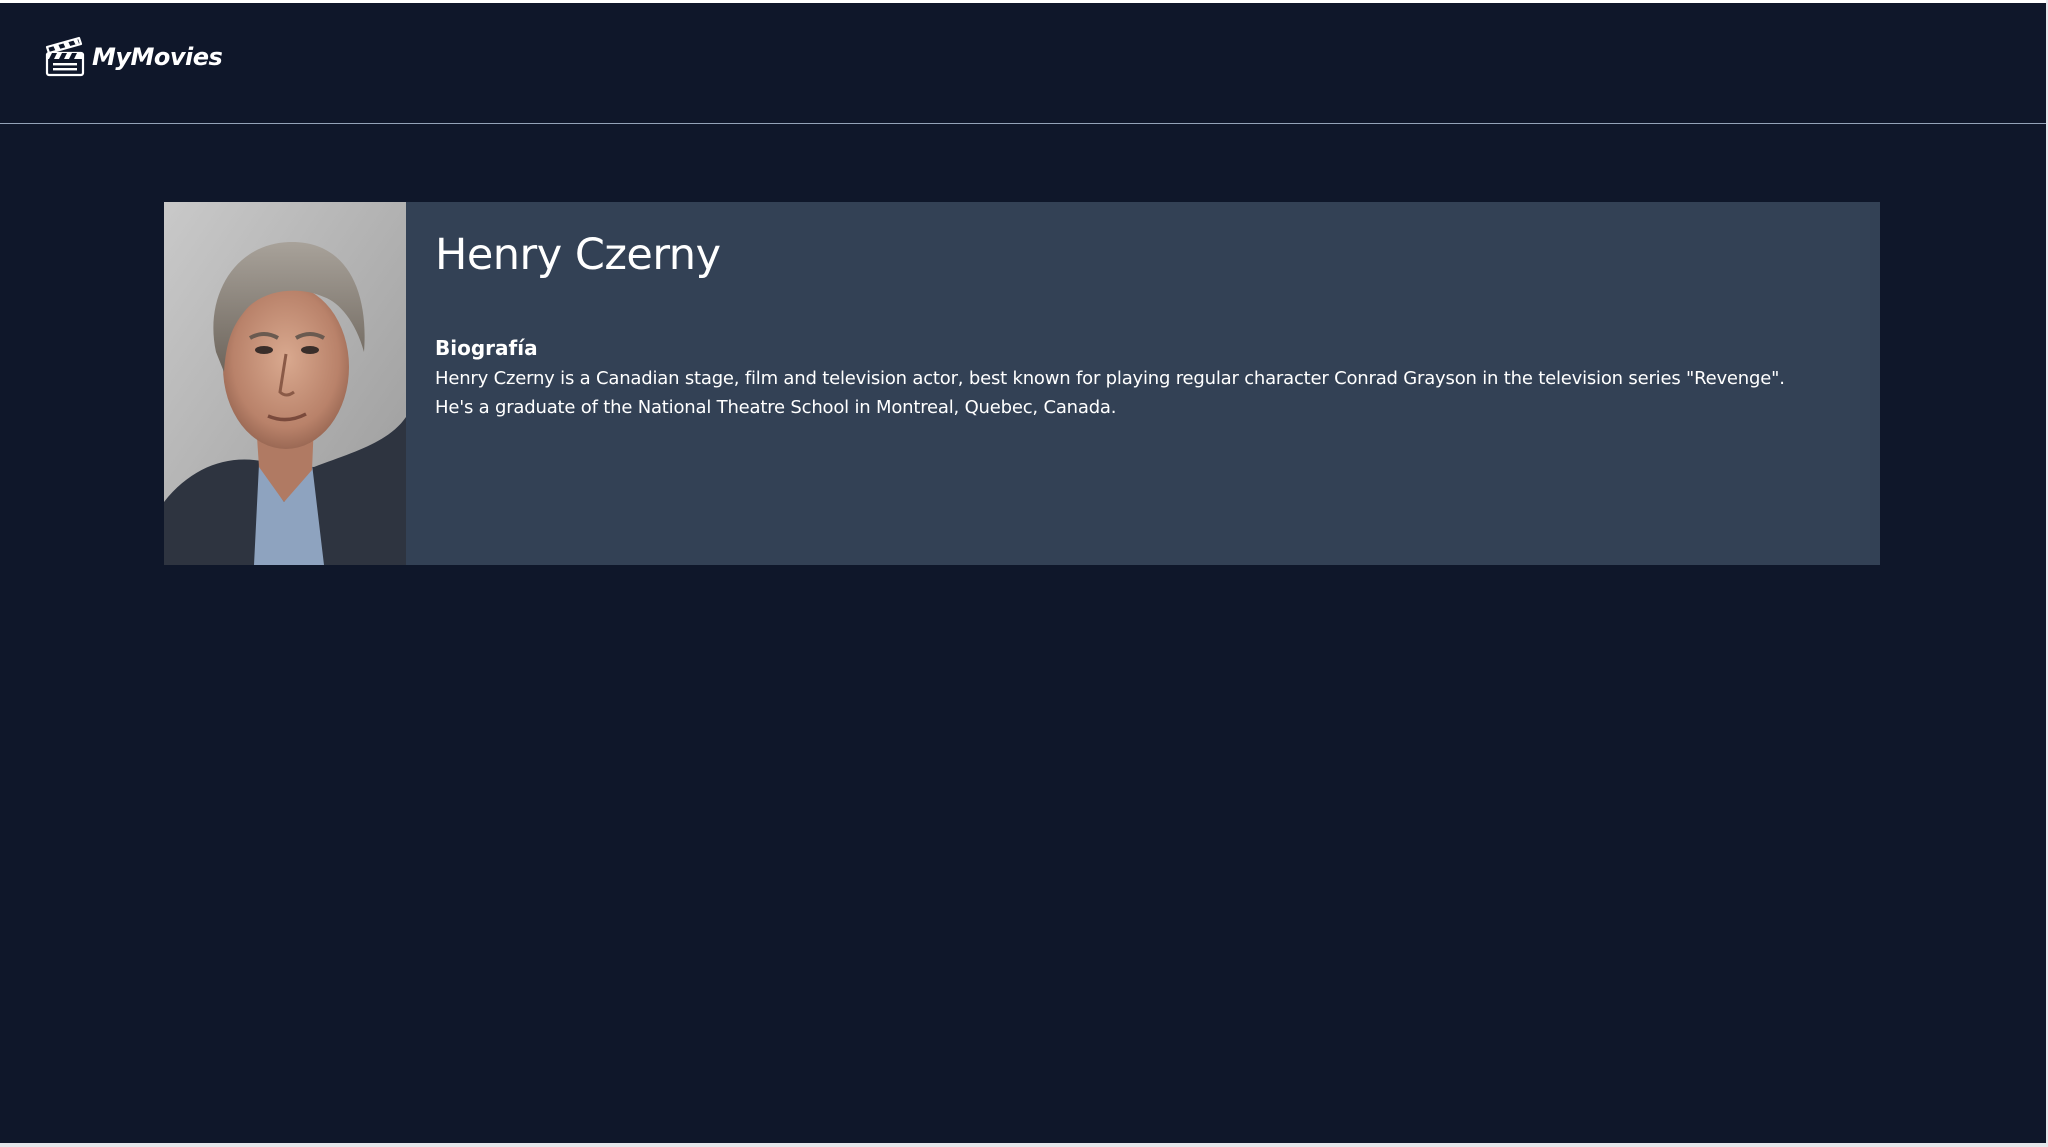 This screenshot has width=2048, height=1147. What do you see at coordinates (1023, 63) in the screenshot?
I see `site-header: MyMovies` at bounding box center [1023, 63].